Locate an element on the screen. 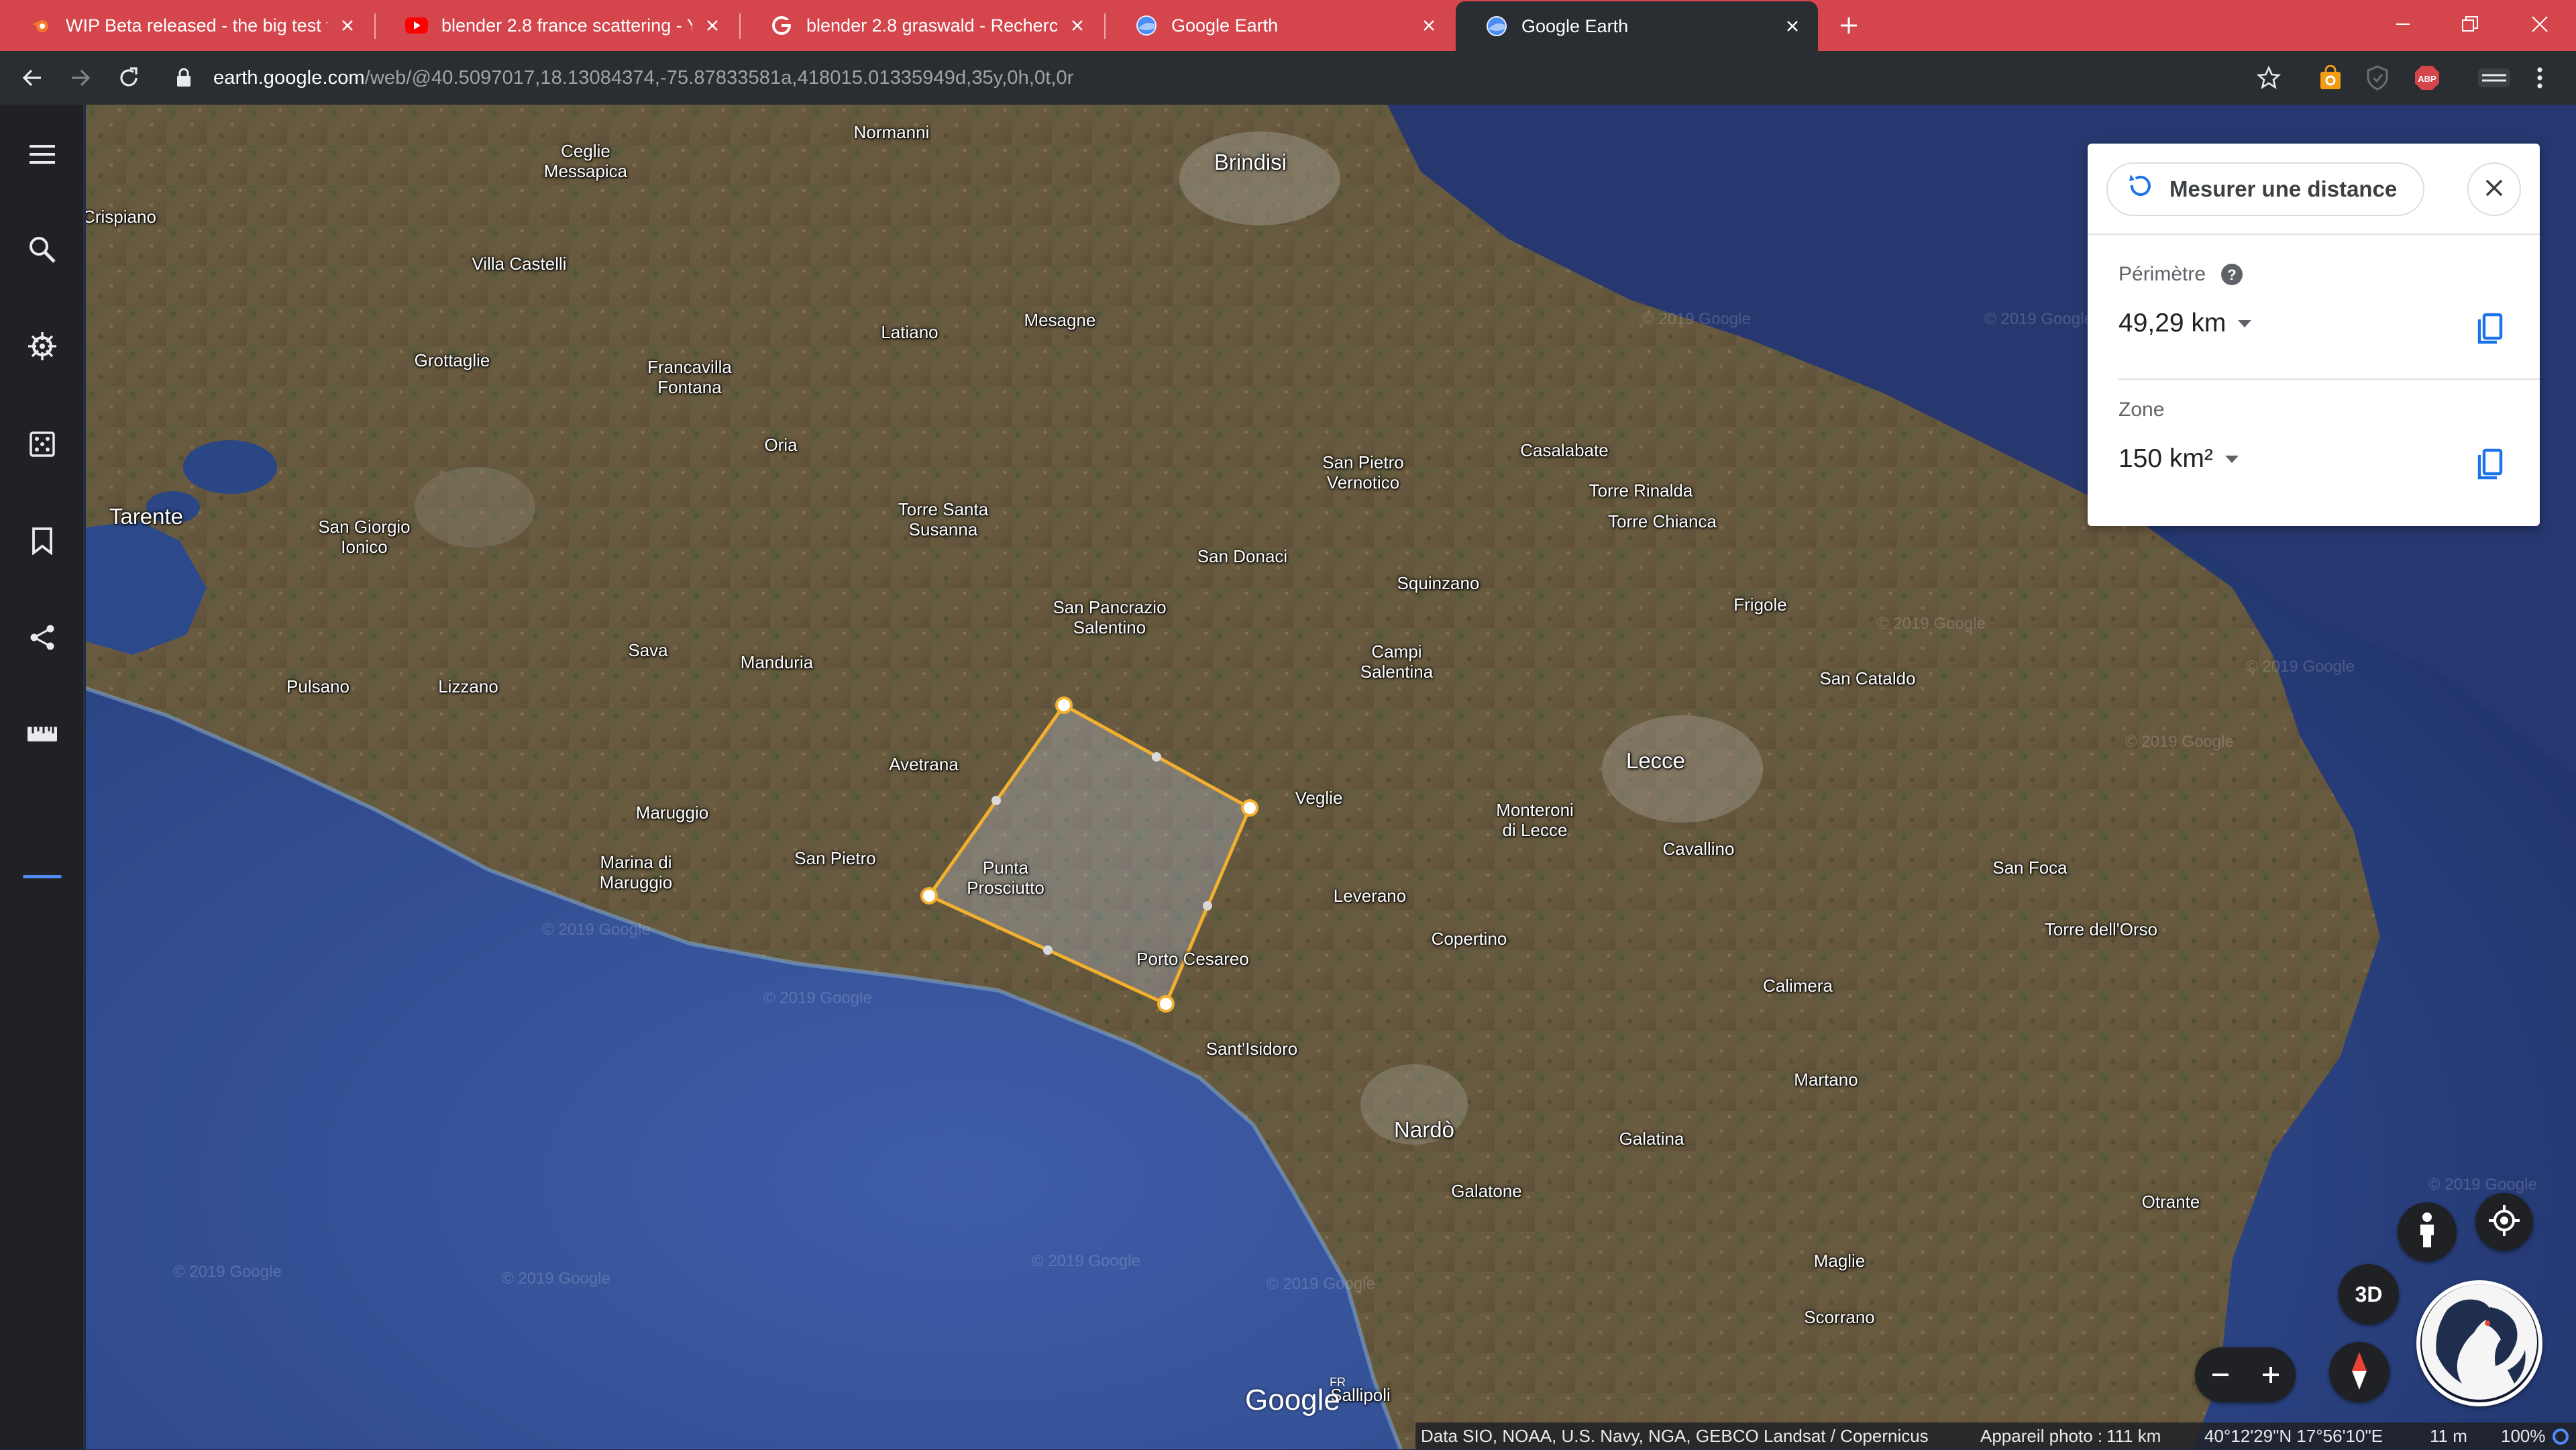 Image resolution: width=2576 pixels, height=1450 pixels. crosshair-icon is located at coordinates (2504, 1222).